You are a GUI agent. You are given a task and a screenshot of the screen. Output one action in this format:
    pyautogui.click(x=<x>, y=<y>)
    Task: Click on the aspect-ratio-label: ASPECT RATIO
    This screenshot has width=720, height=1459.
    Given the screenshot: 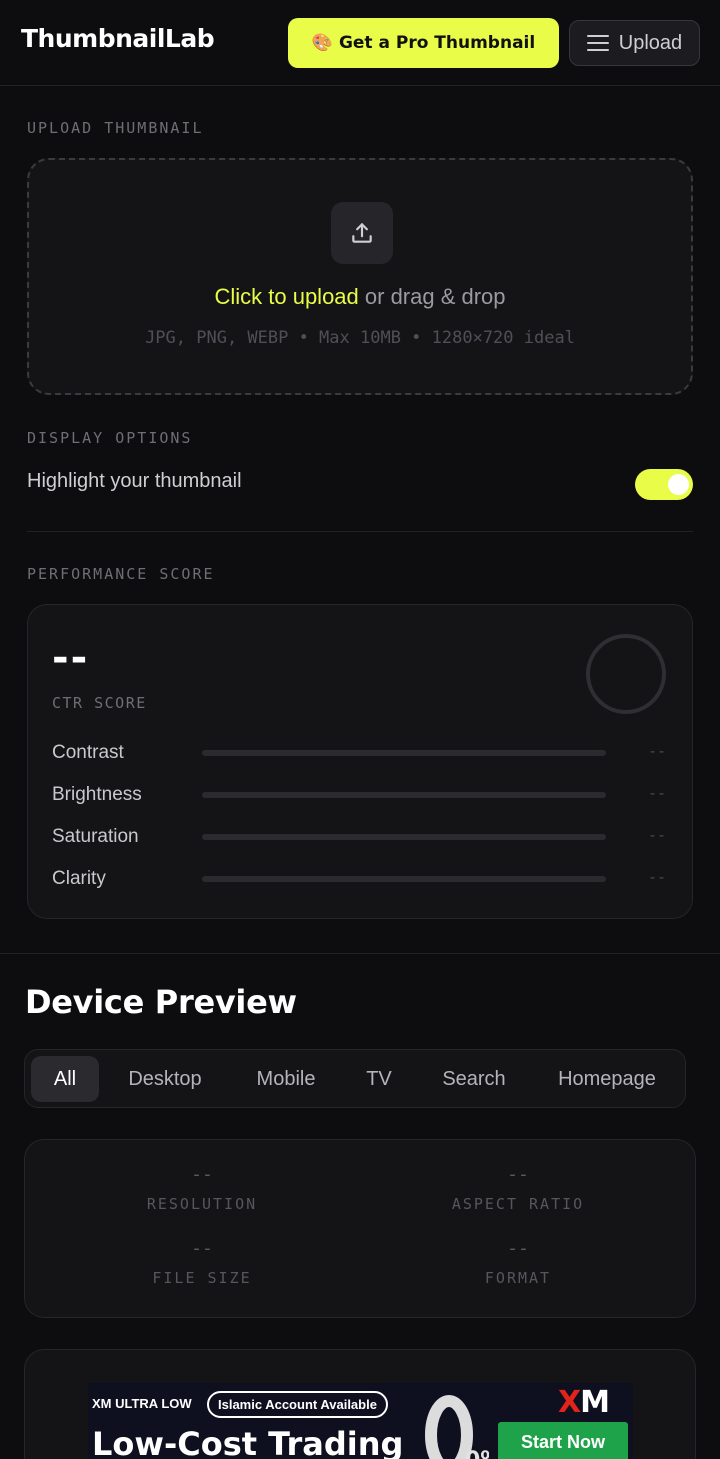 What is the action you would take?
    pyautogui.click(x=518, y=1204)
    